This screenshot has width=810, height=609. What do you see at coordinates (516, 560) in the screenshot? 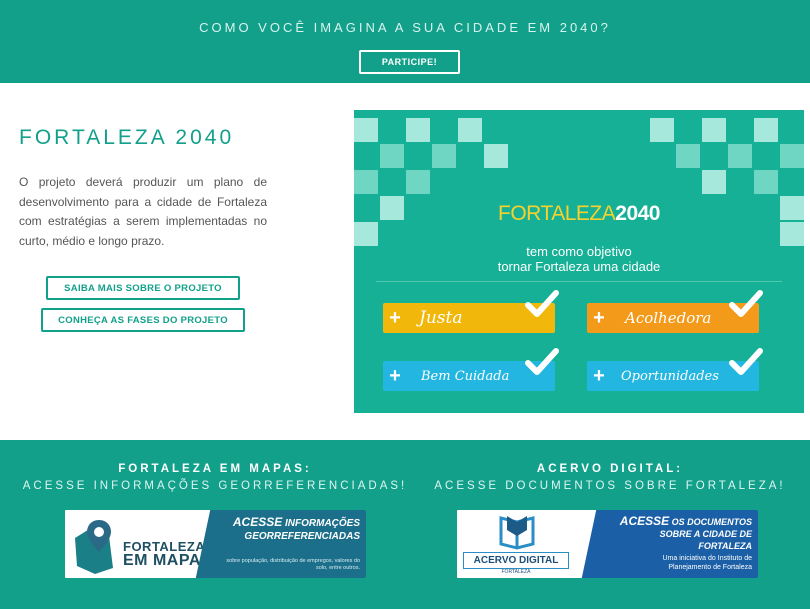
I see `acervo-brand: ACERVO DIGITAL` at bounding box center [516, 560].